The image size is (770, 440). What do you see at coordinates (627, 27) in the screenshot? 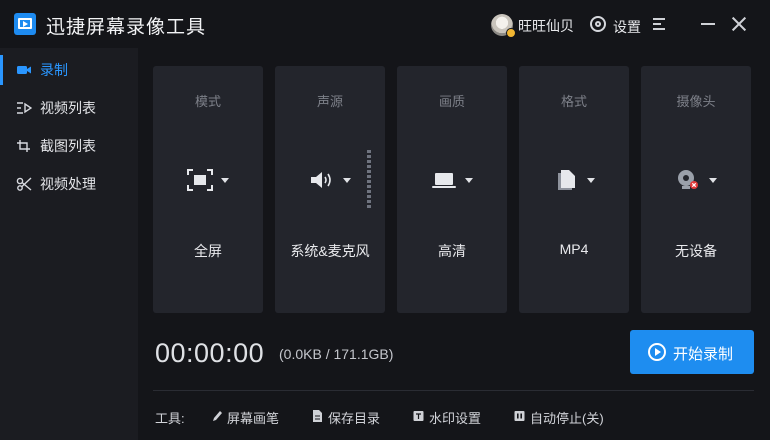
I see `settings-button: 设置` at bounding box center [627, 27].